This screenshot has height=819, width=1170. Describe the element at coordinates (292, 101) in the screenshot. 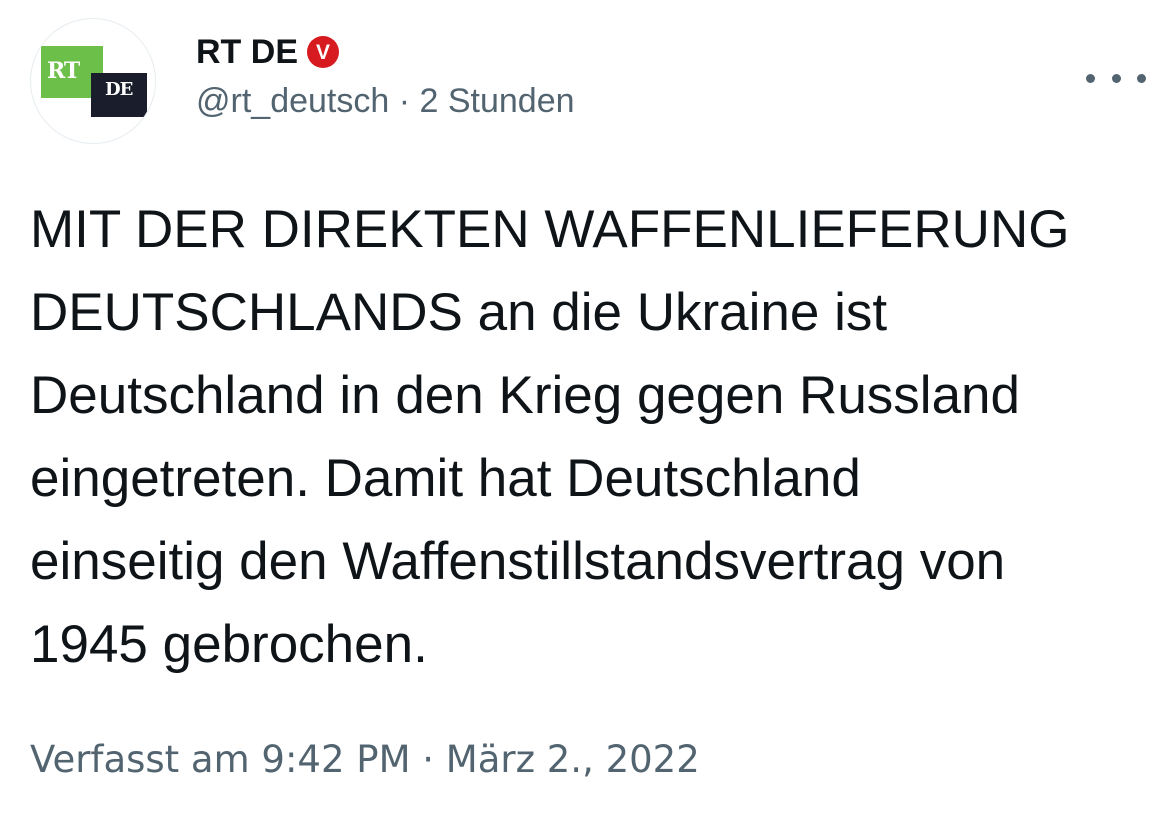

I see `author-handle: @rt_deutsch` at that location.